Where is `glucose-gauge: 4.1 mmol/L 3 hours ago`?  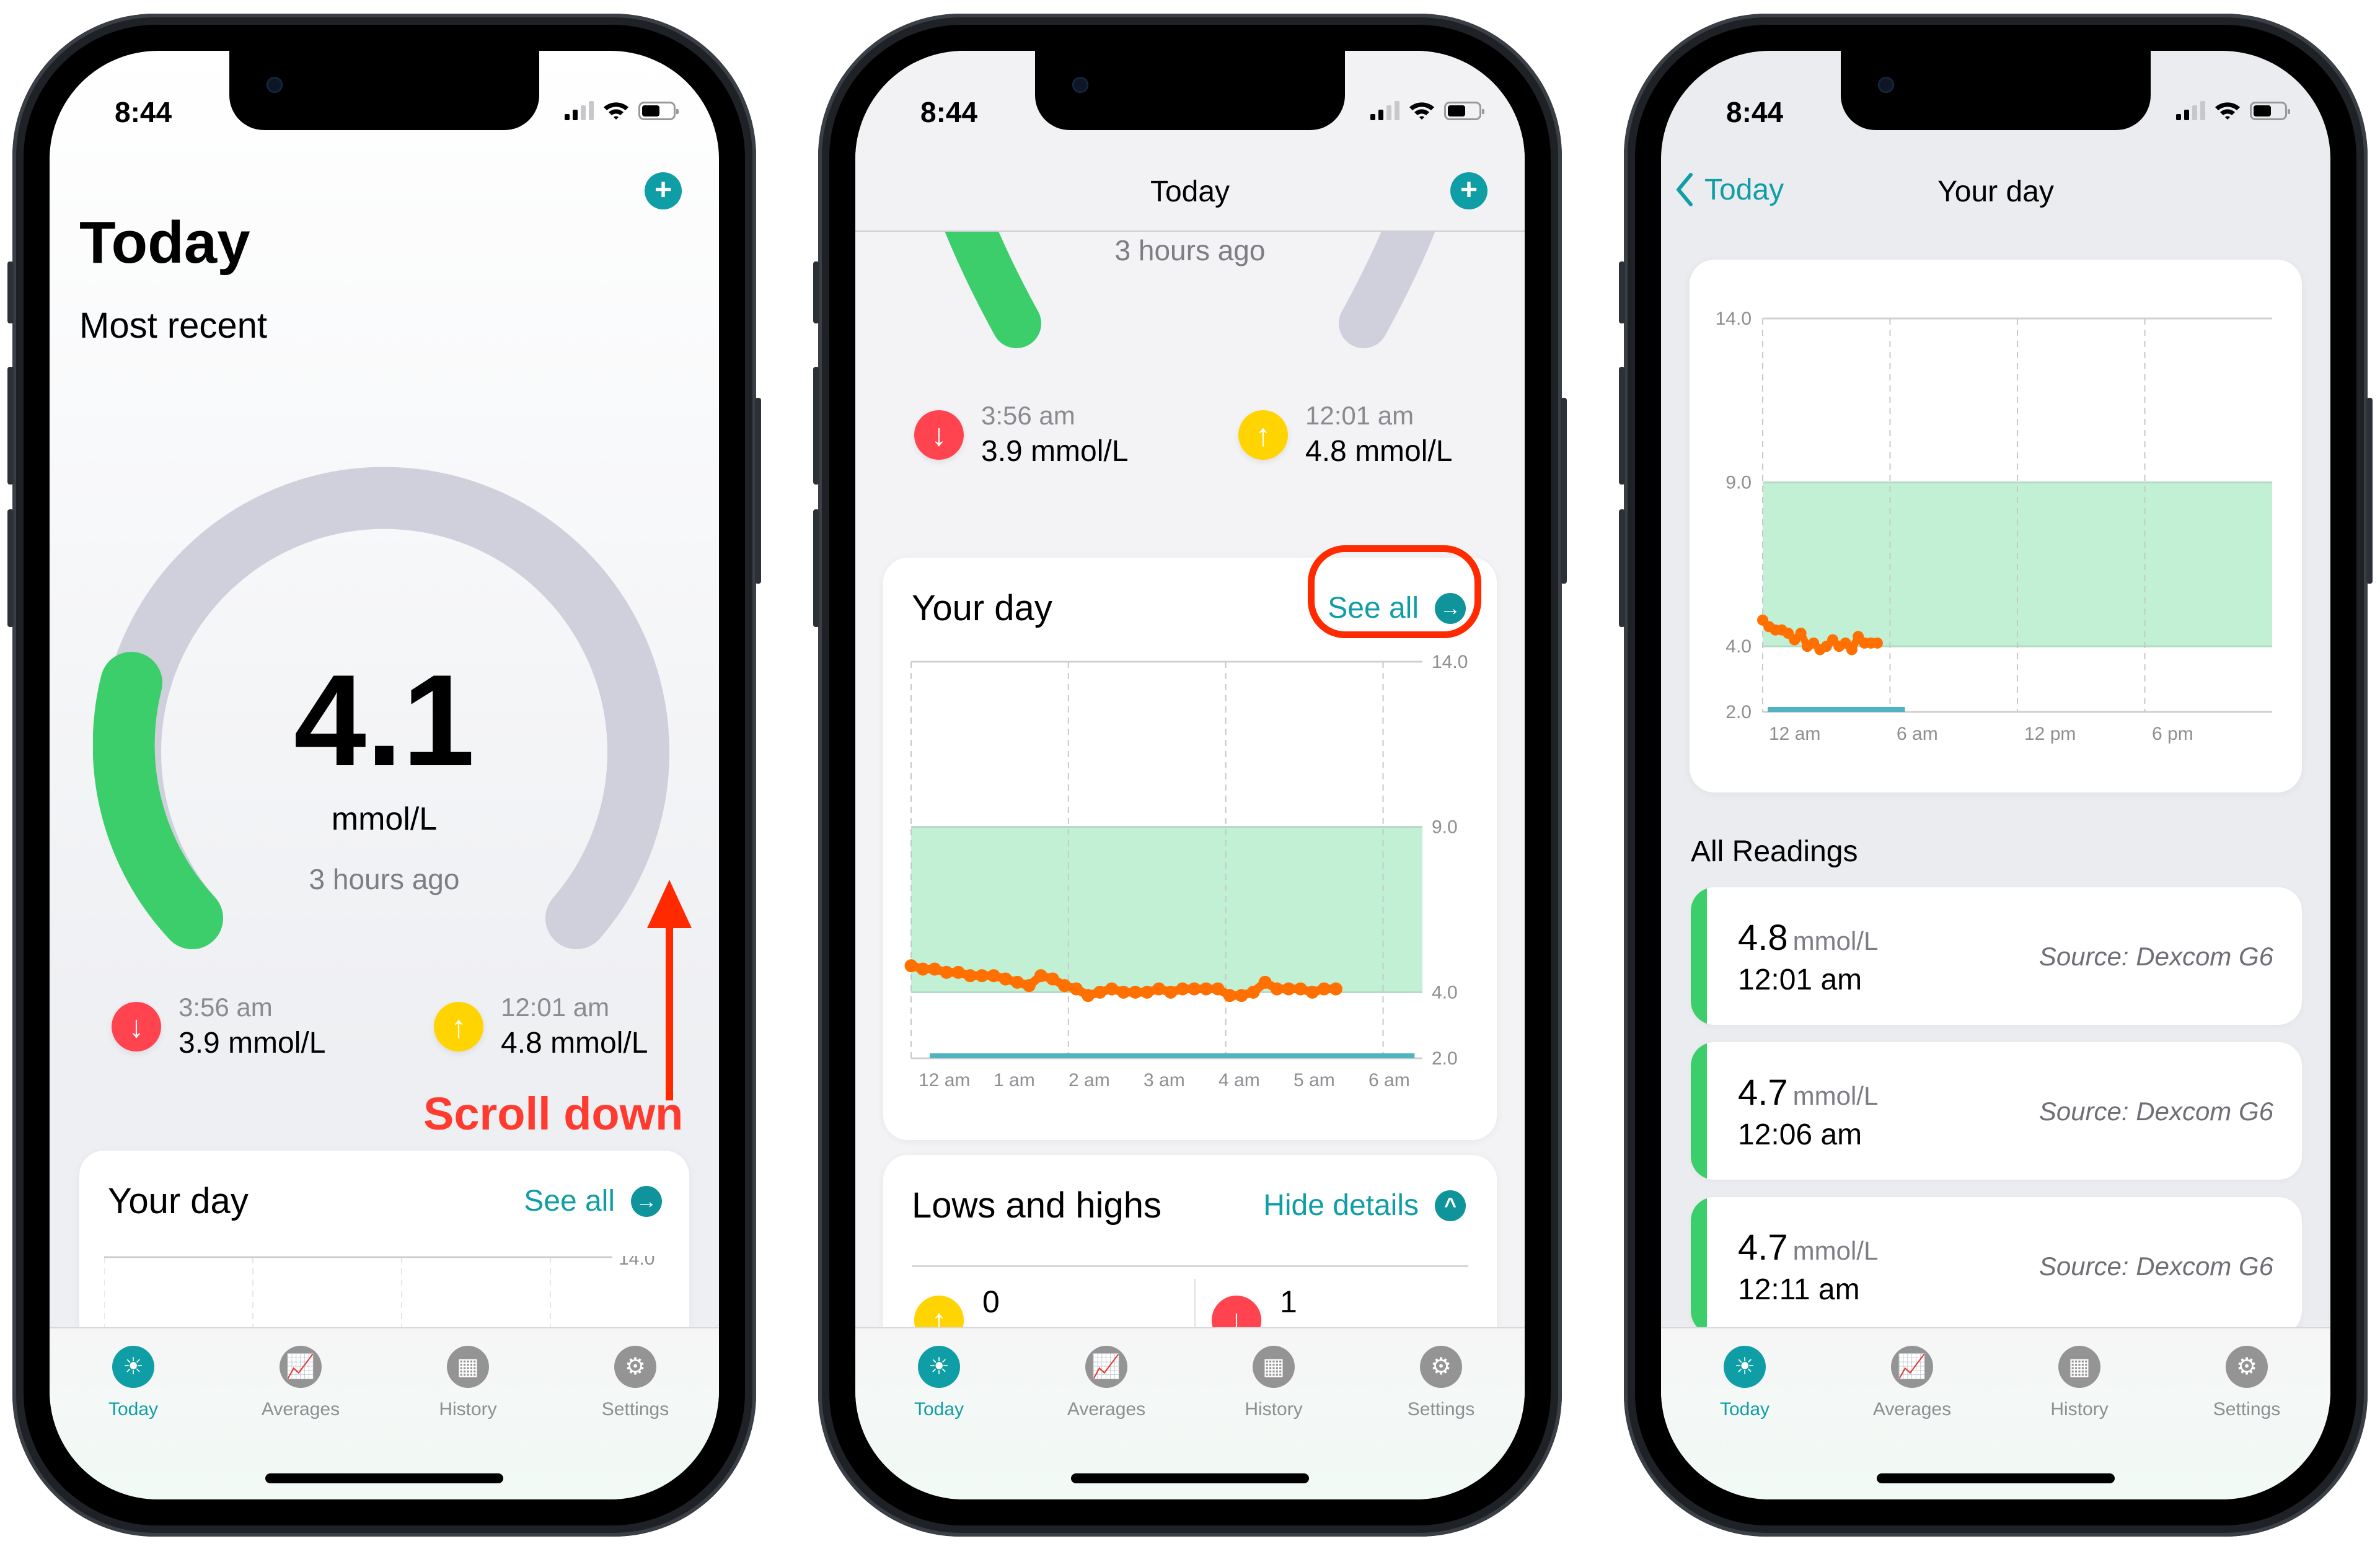 glucose-gauge: 4.1 mmol/L 3 hours ago is located at coordinates (384, 707).